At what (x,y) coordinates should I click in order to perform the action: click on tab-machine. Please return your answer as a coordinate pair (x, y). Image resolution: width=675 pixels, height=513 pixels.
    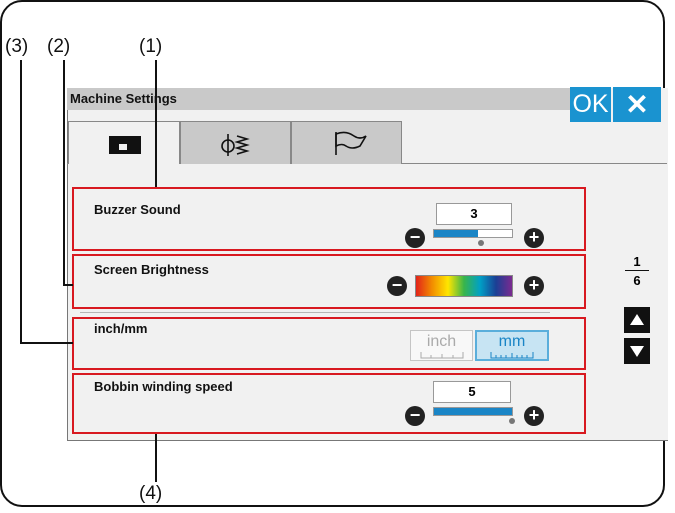
    Looking at the image, I should click on (124, 142).